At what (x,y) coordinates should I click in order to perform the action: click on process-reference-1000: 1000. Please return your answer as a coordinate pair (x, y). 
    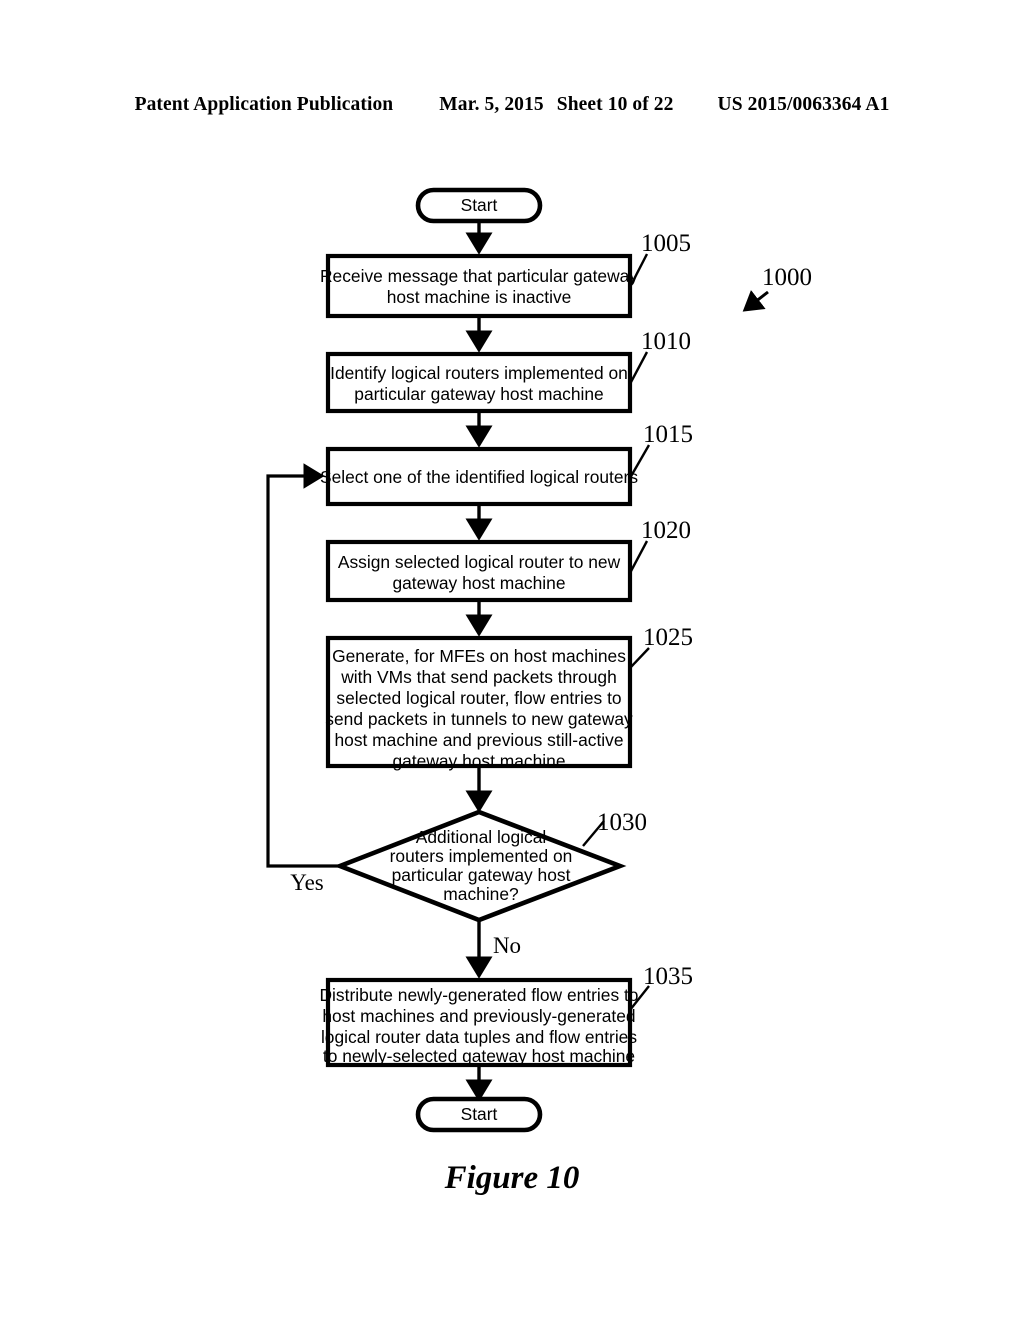
    Looking at the image, I should click on (777, 288).